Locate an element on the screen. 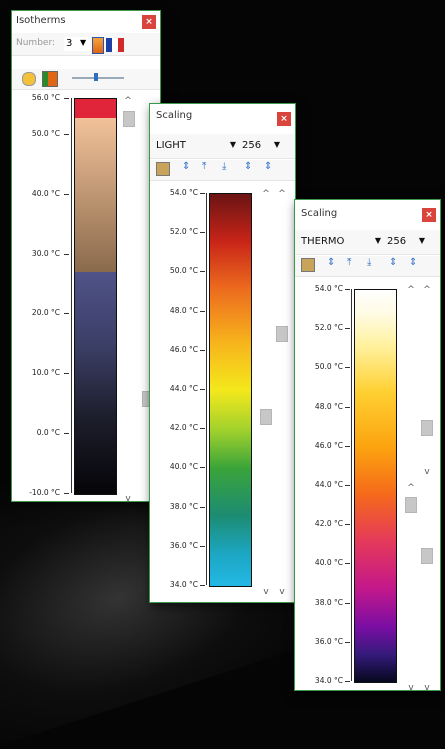 This screenshot has width=445, height=749. palette-value: LIGHT is located at coordinates (171, 145).